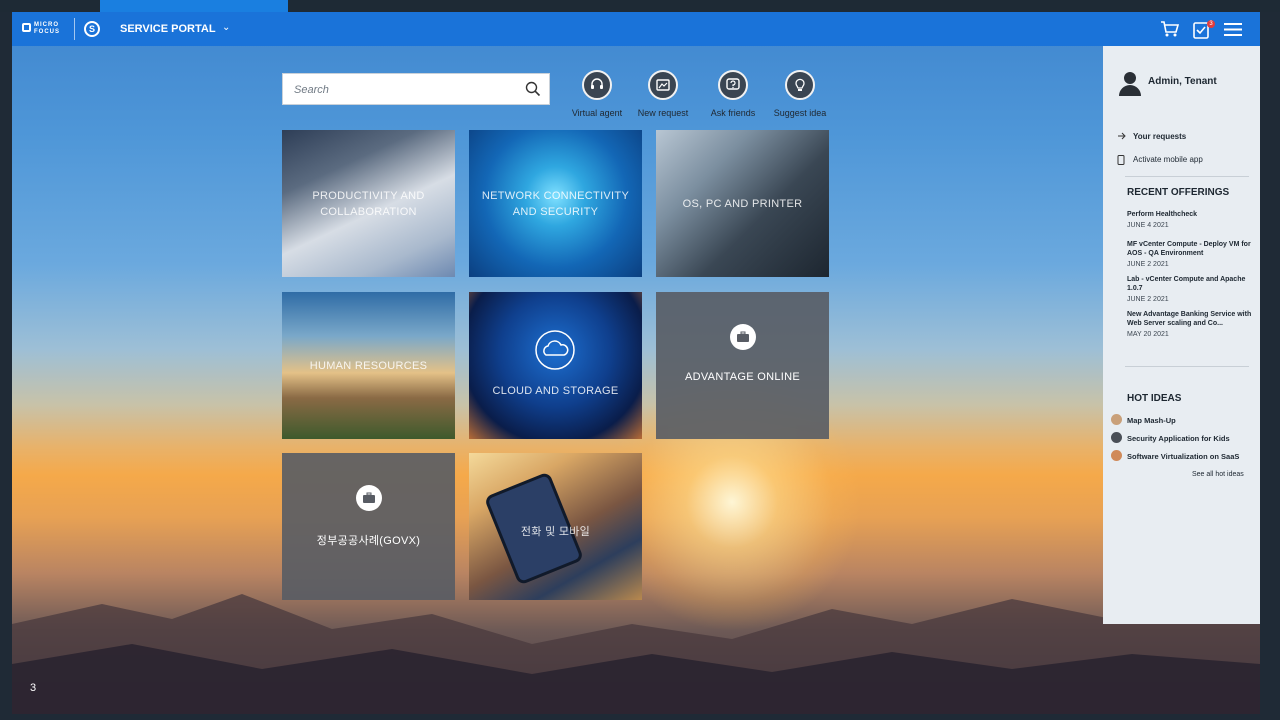 This screenshot has height=720, width=1280. Describe the element at coordinates (226, 27) in the screenshot. I see `chevron-down-icon: ⌄` at that location.